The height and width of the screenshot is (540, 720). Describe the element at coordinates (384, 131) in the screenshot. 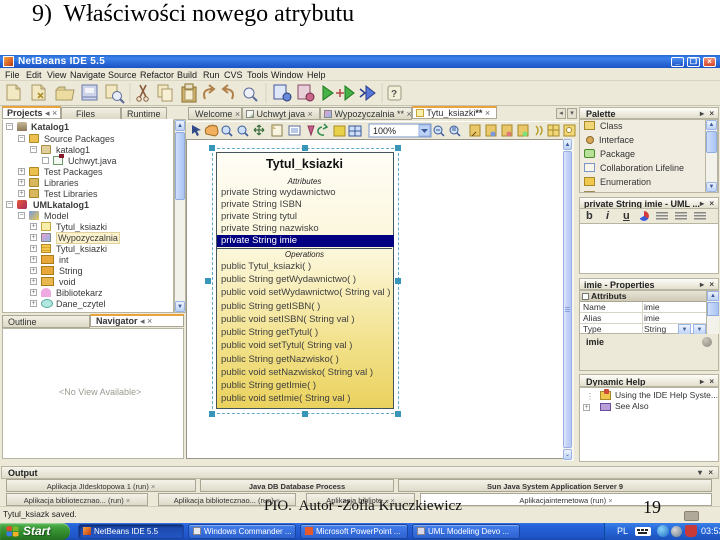

I see `svg-text: 100%` at that location.